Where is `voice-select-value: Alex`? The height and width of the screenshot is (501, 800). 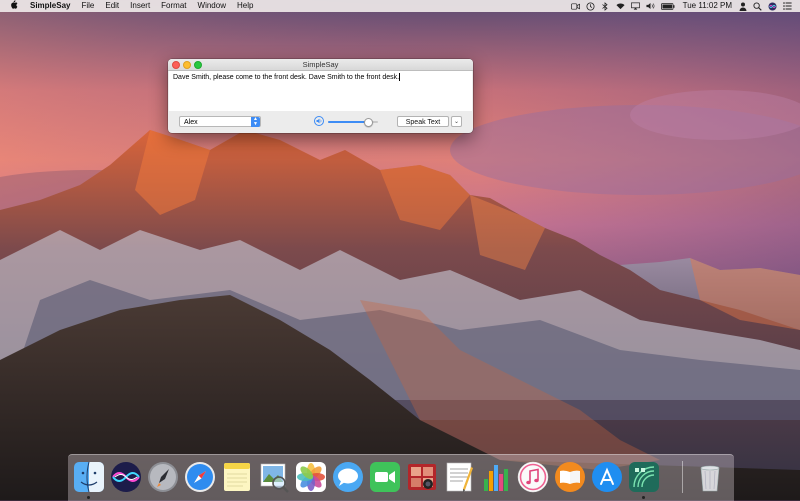
voice-select-value: Alex is located at coordinates (191, 122).